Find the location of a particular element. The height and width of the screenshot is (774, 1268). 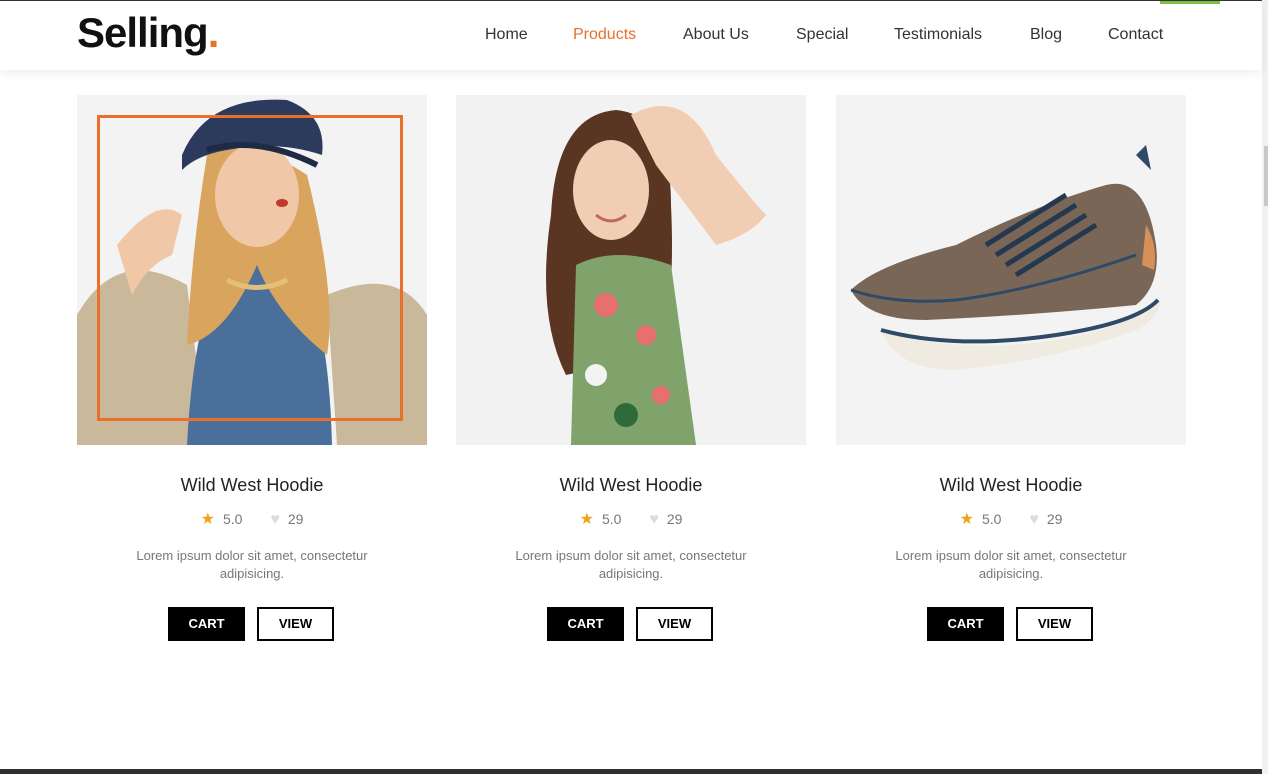

footer-section-top is located at coordinates (631, 771).